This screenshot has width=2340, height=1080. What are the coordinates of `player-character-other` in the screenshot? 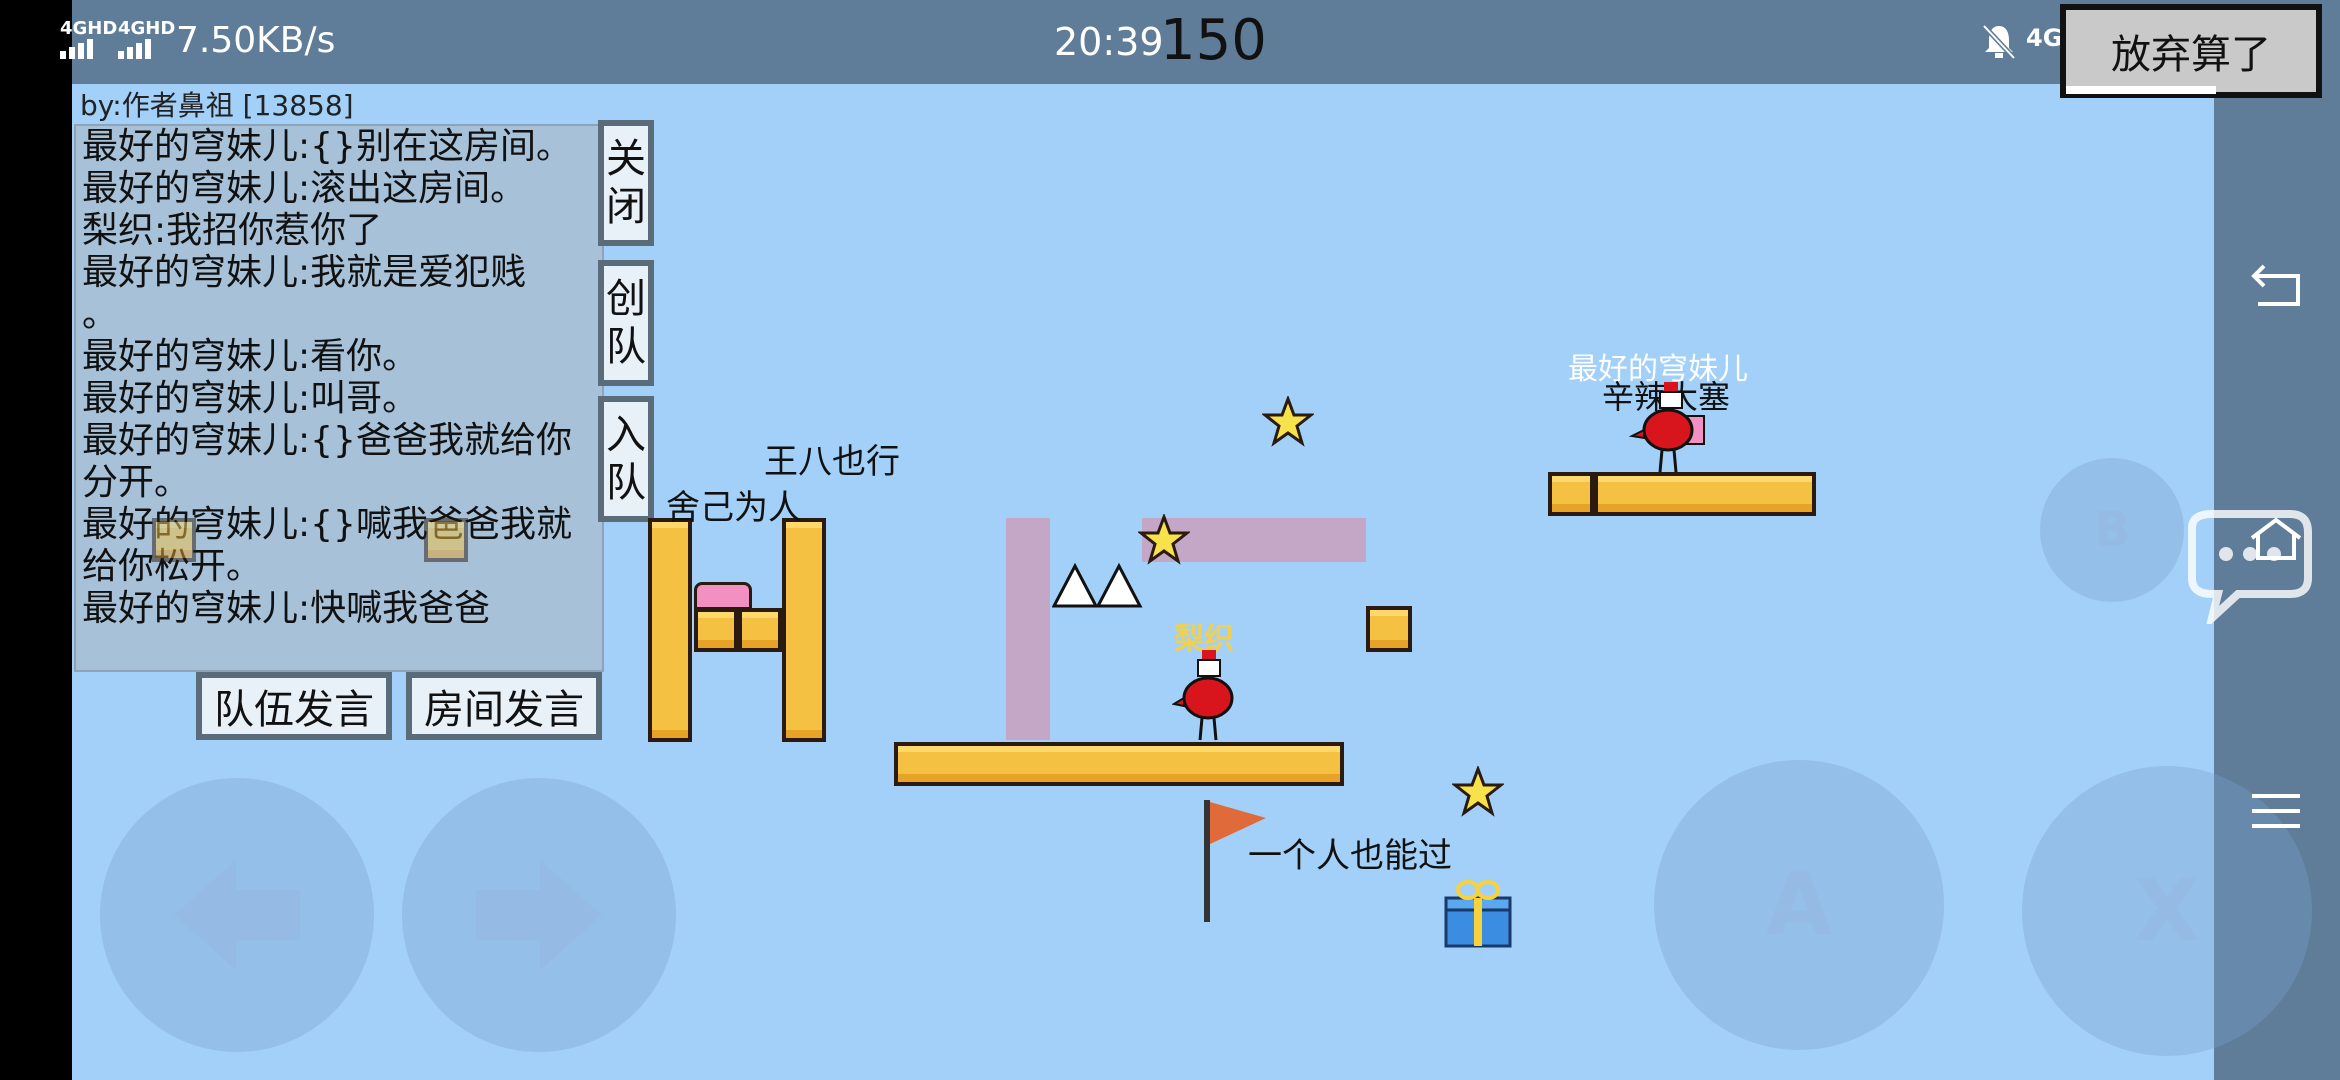 It's located at (1666, 427).